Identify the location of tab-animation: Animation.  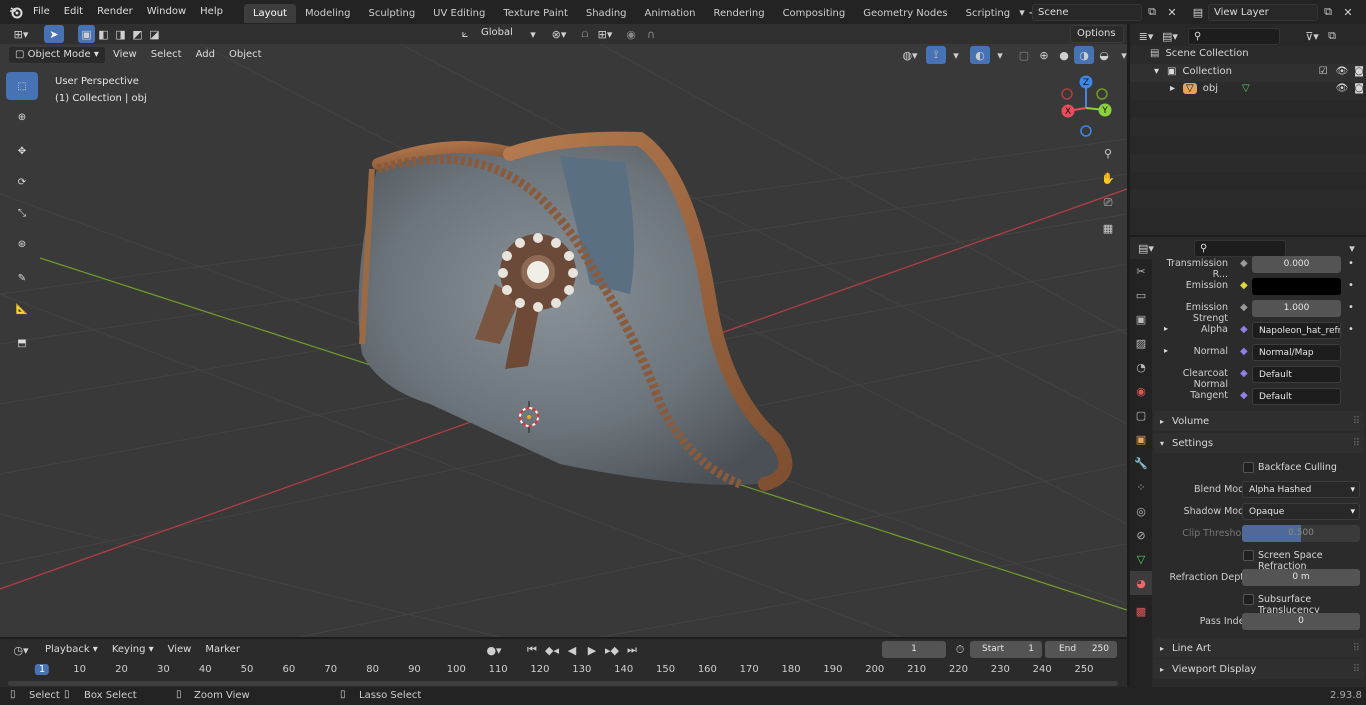
(670, 13).